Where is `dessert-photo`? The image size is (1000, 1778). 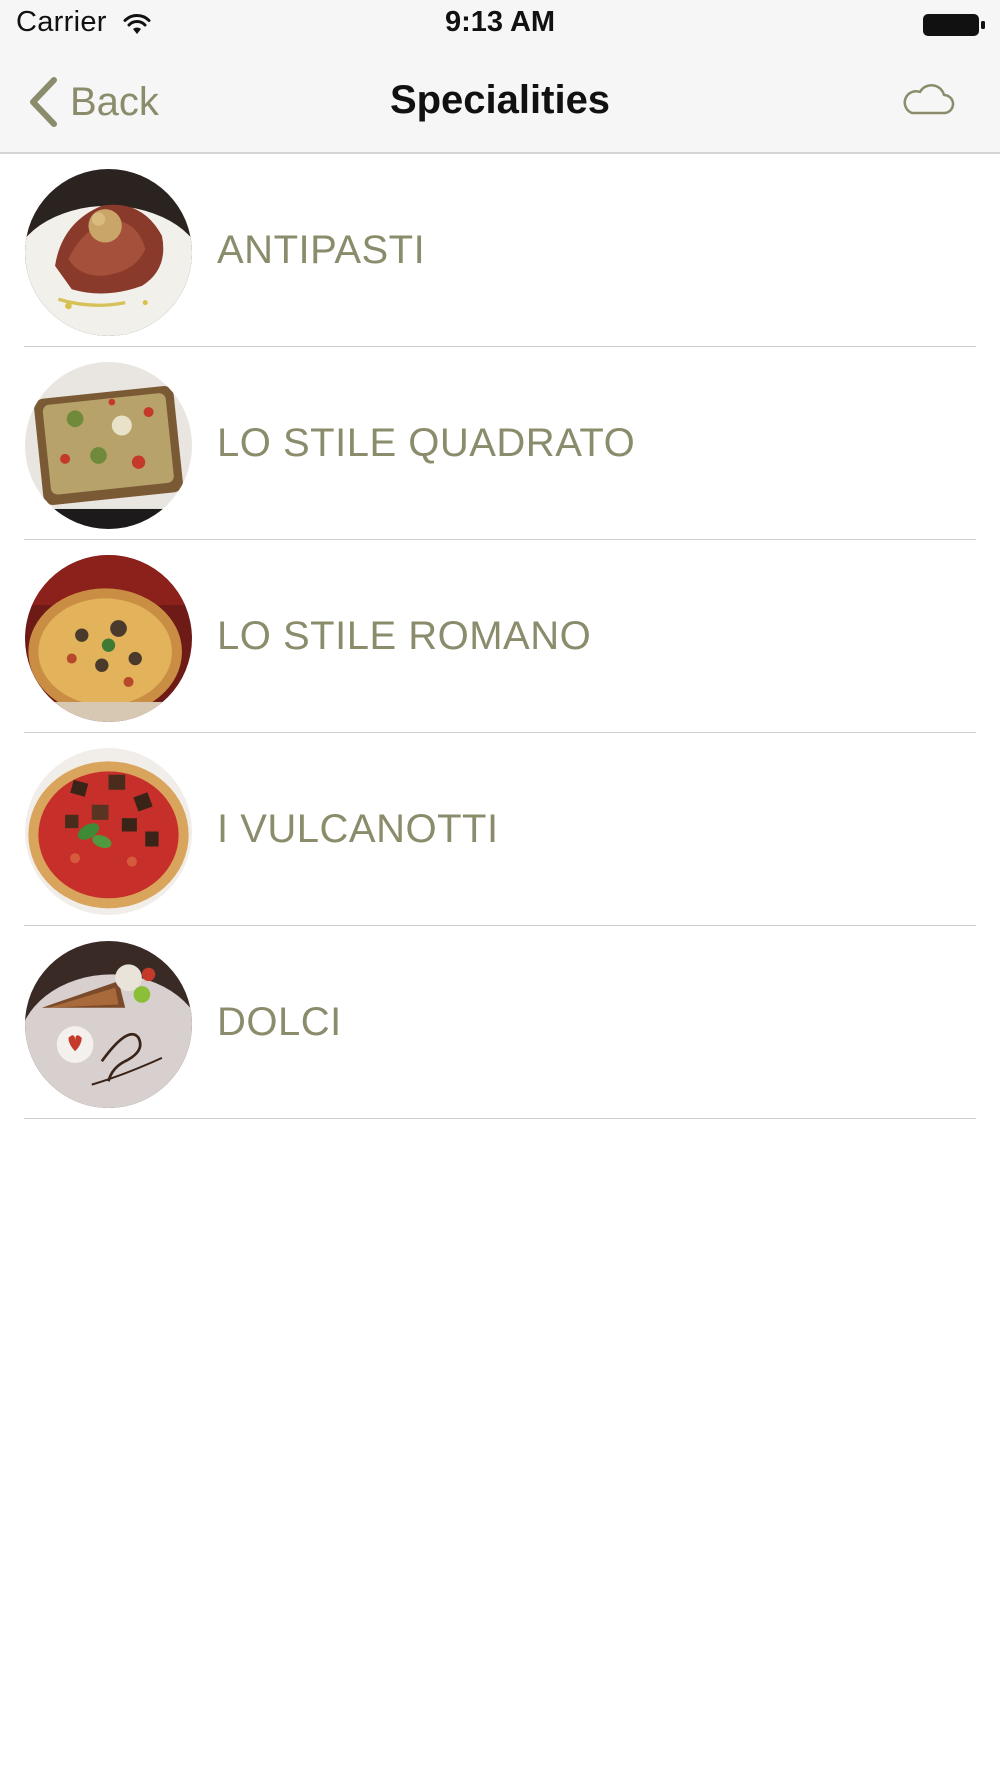
dessert-photo is located at coordinates (108, 1024).